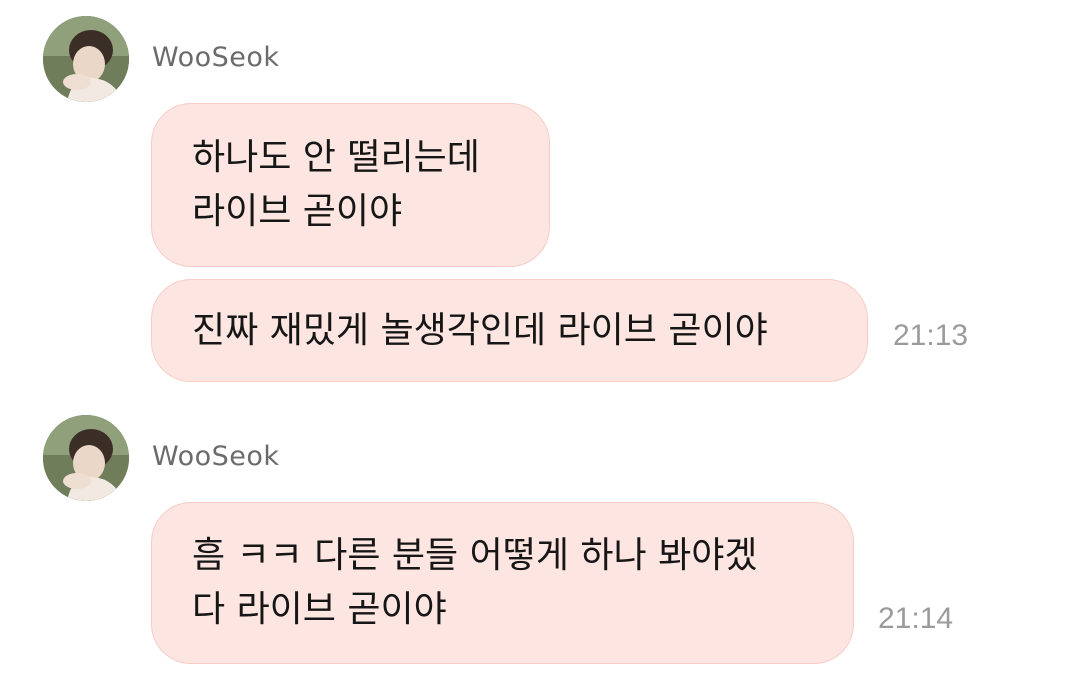 This screenshot has width=1080, height=697. I want to click on message-text-line: 흠 ㅋㅋ 다른 분들 어떻게 하나 봐야겠, so click(475, 555).